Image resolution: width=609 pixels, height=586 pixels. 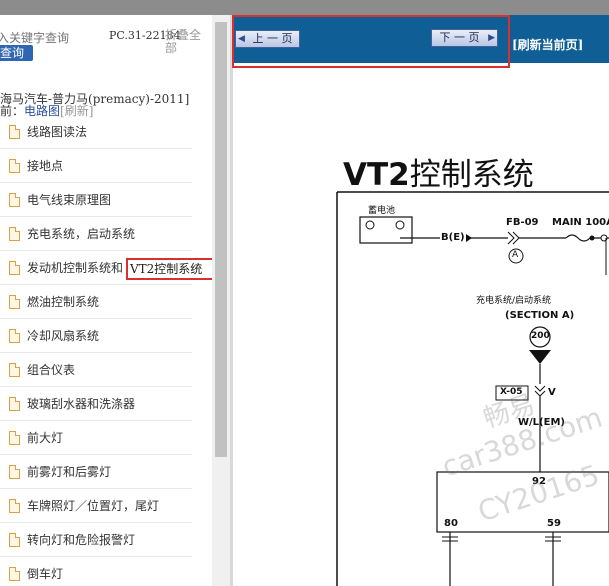 What do you see at coordinates (45, 166) in the screenshot?
I see `tree-item-label: 接地点` at bounding box center [45, 166].